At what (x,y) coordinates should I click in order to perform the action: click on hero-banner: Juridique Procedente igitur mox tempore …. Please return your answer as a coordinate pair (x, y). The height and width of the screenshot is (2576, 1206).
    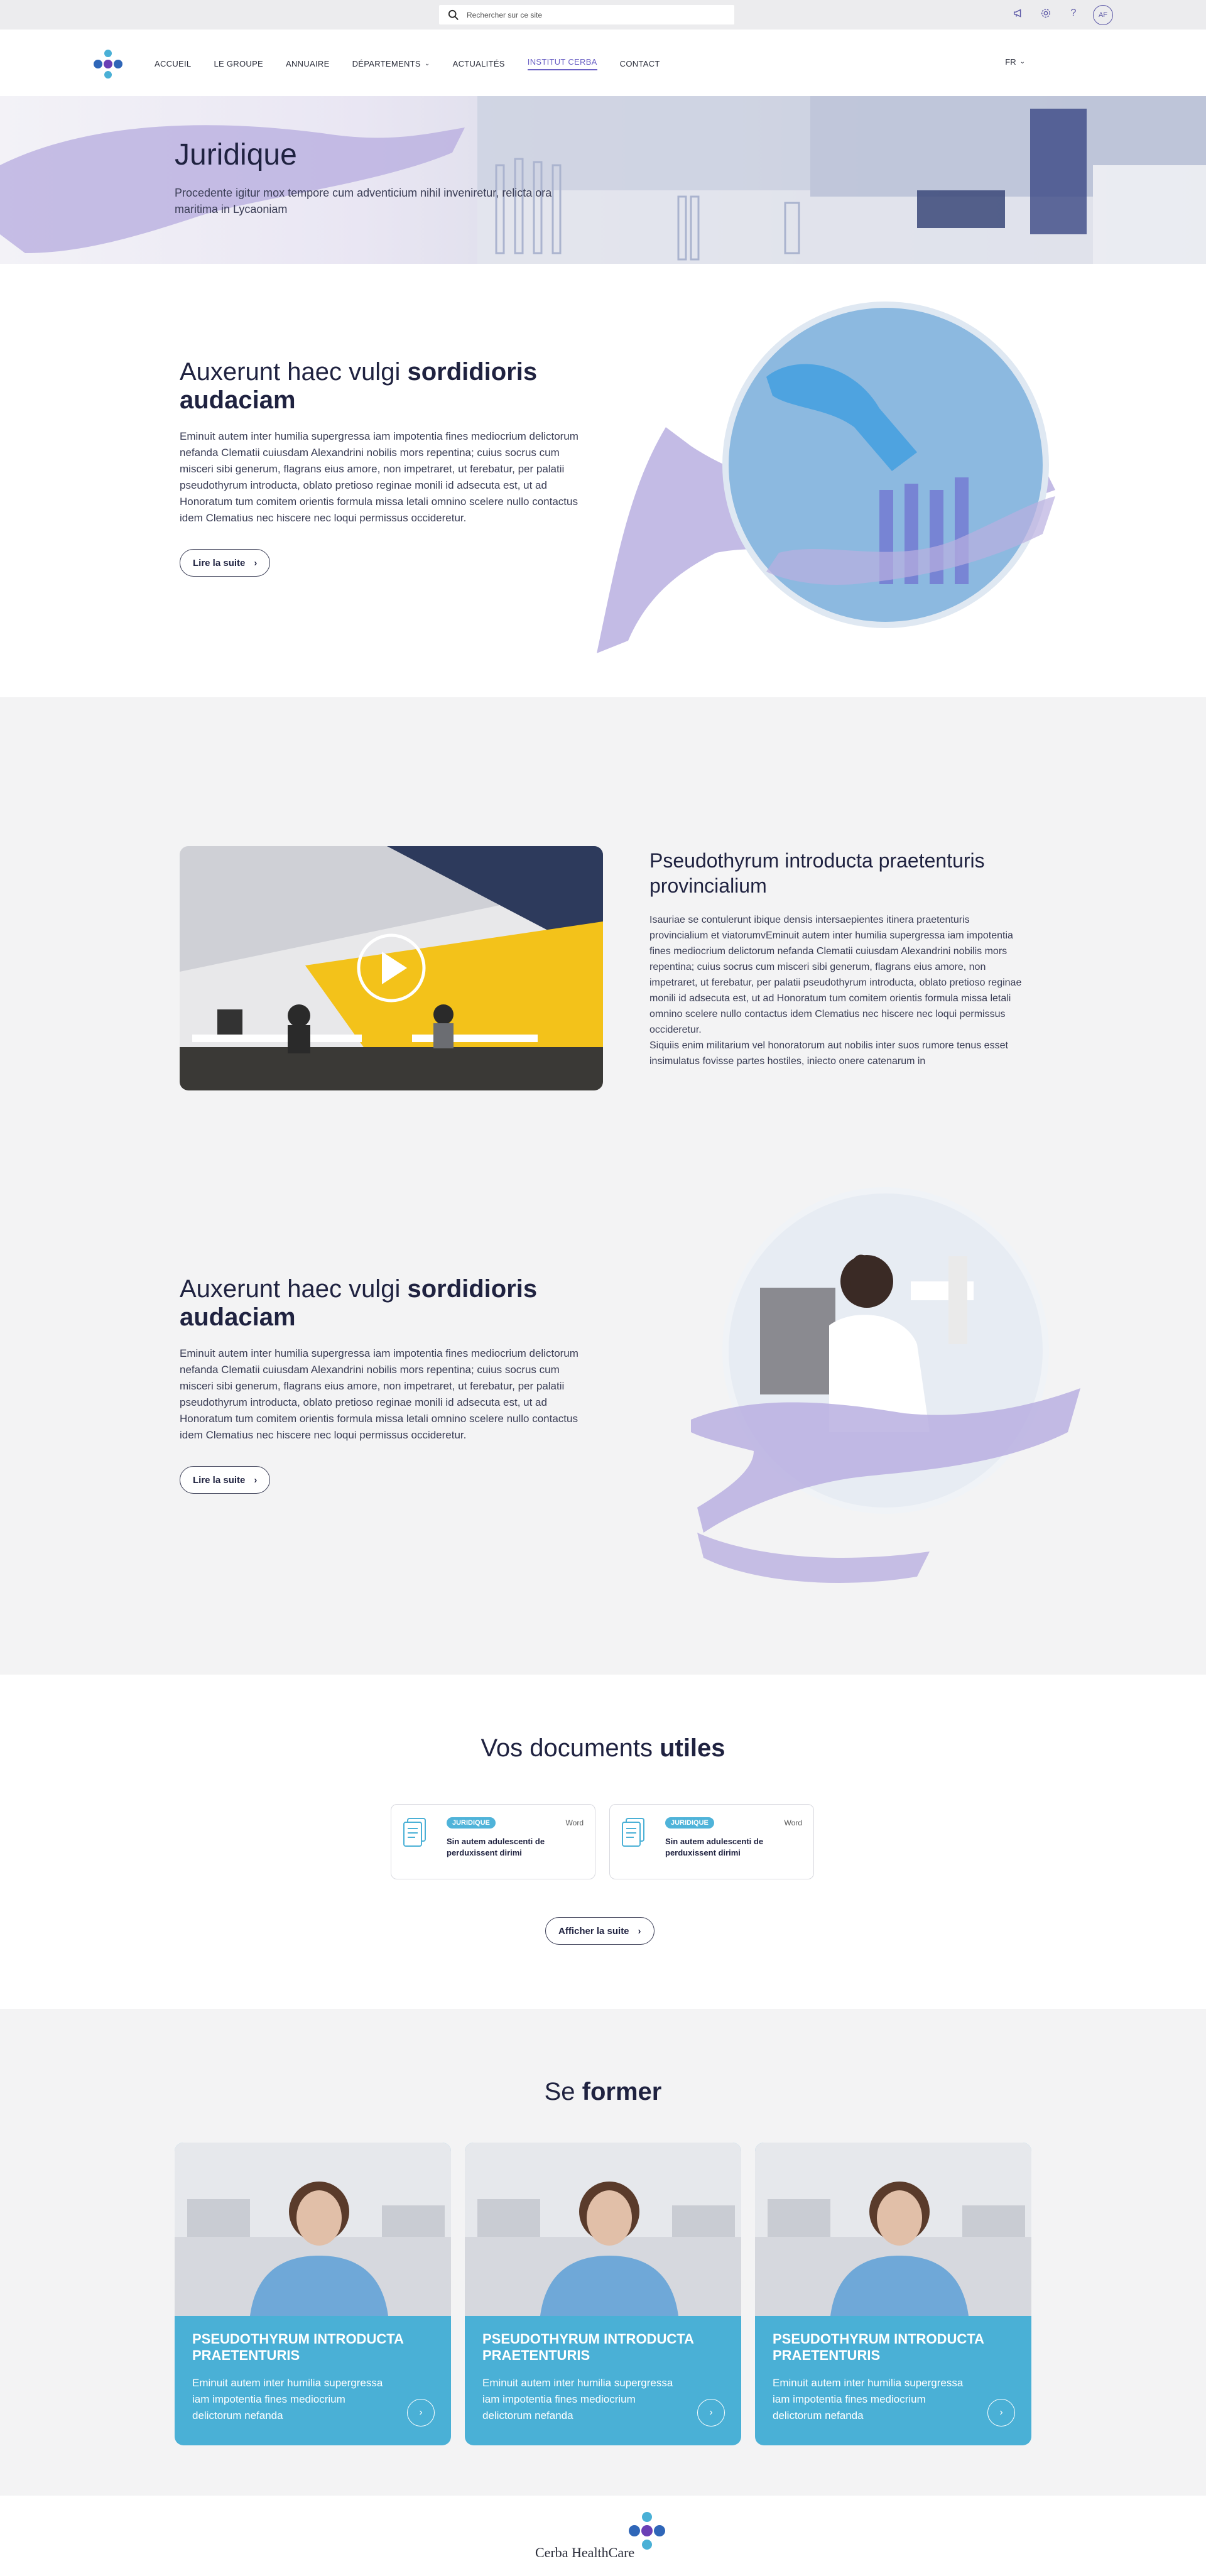
    Looking at the image, I should click on (603, 180).